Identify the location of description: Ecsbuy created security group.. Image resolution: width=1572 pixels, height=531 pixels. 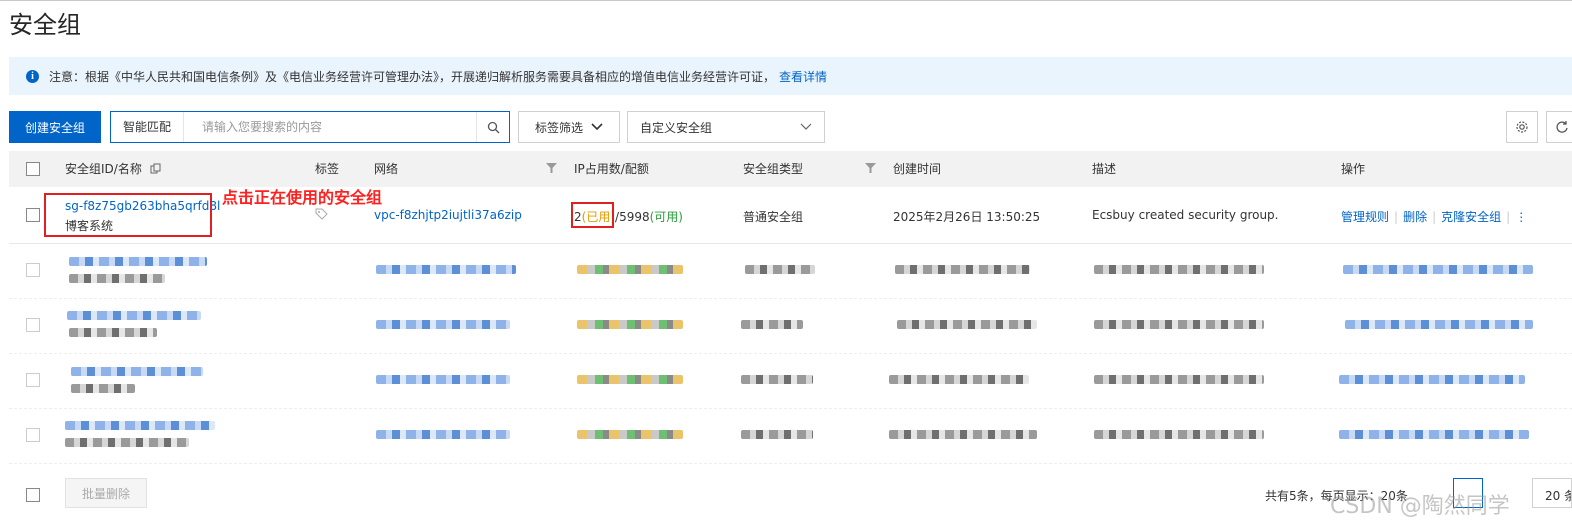
(1185, 215).